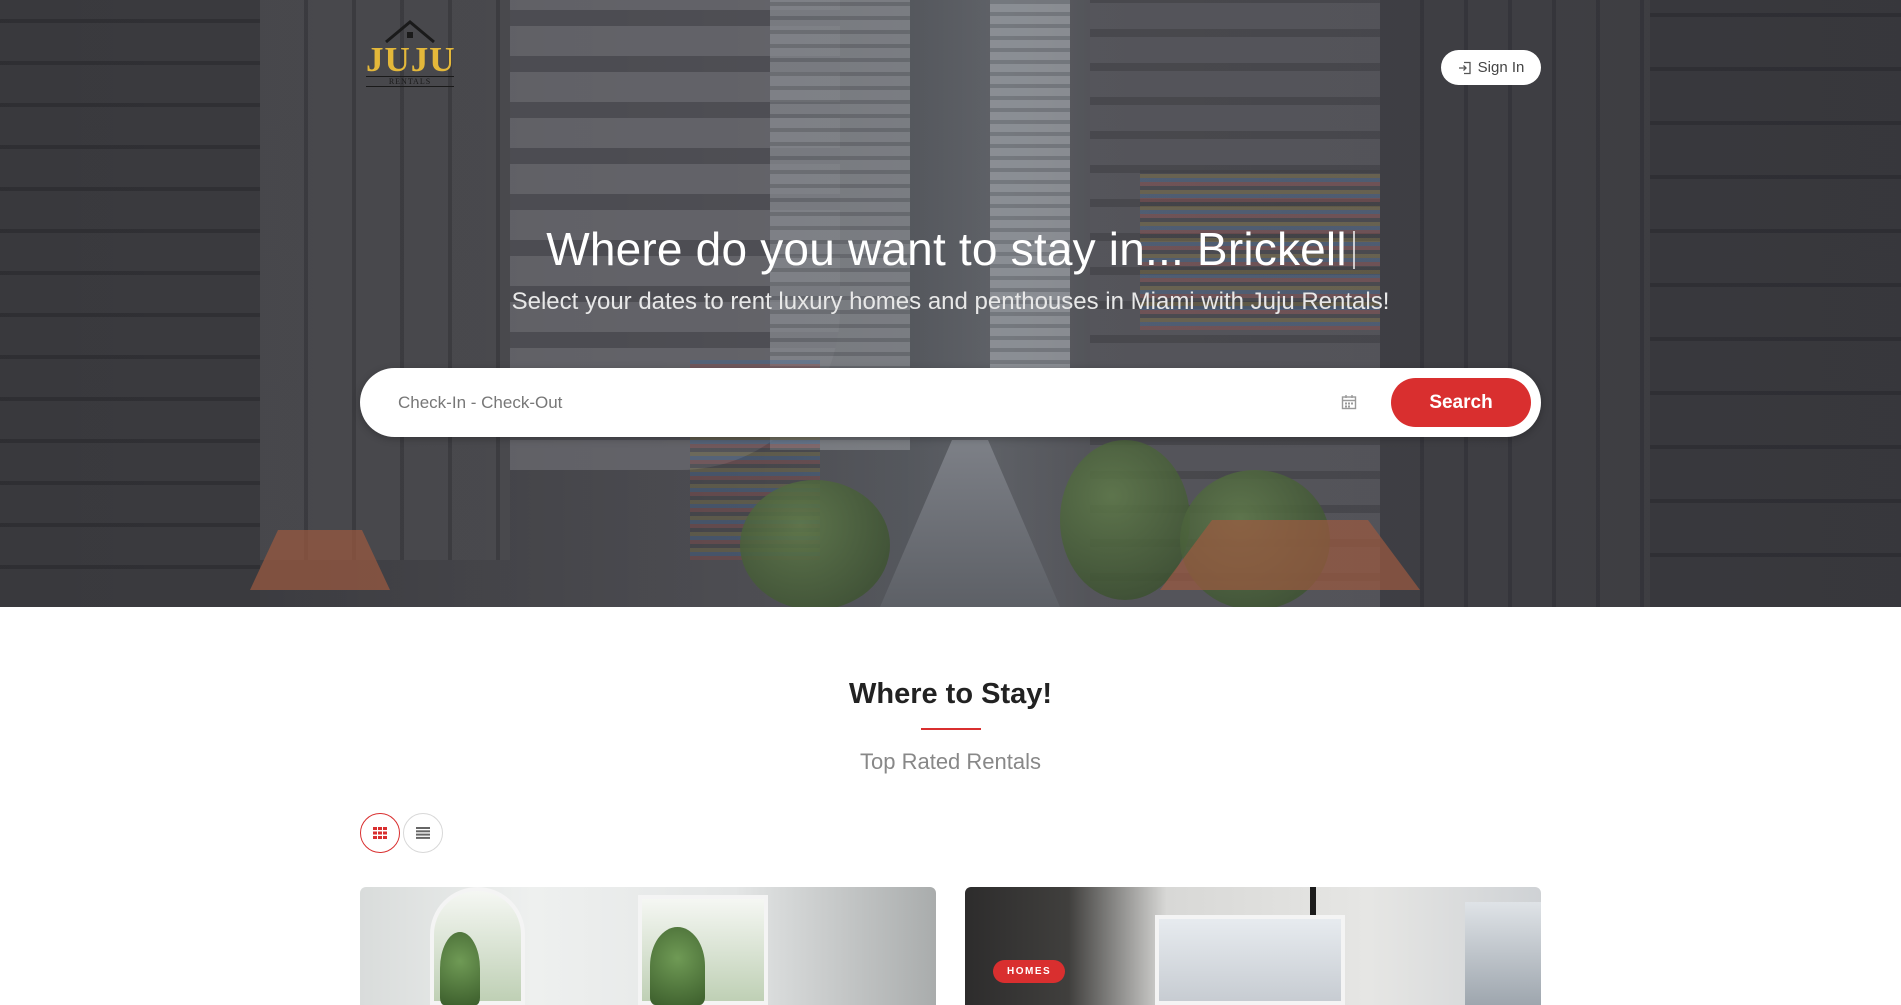  Describe the element at coordinates (950, 694) in the screenshot. I see `section-title: Where to Stay!` at that location.